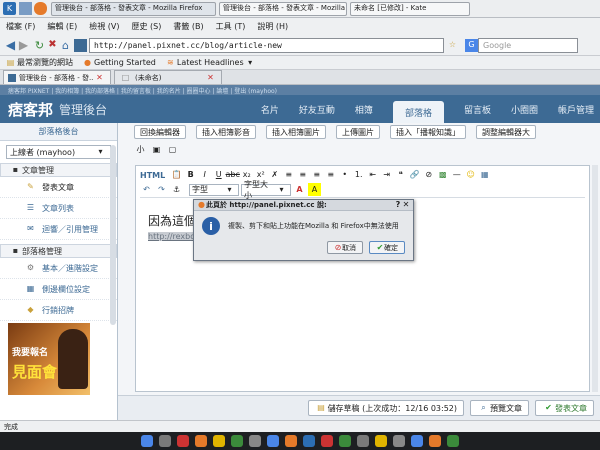 The height and width of the screenshot is (450, 600). What do you see at coordinates (387, 247) in the screenshot?
I see `ok-button: ✔ 確定` at bounding box center [387, 247].